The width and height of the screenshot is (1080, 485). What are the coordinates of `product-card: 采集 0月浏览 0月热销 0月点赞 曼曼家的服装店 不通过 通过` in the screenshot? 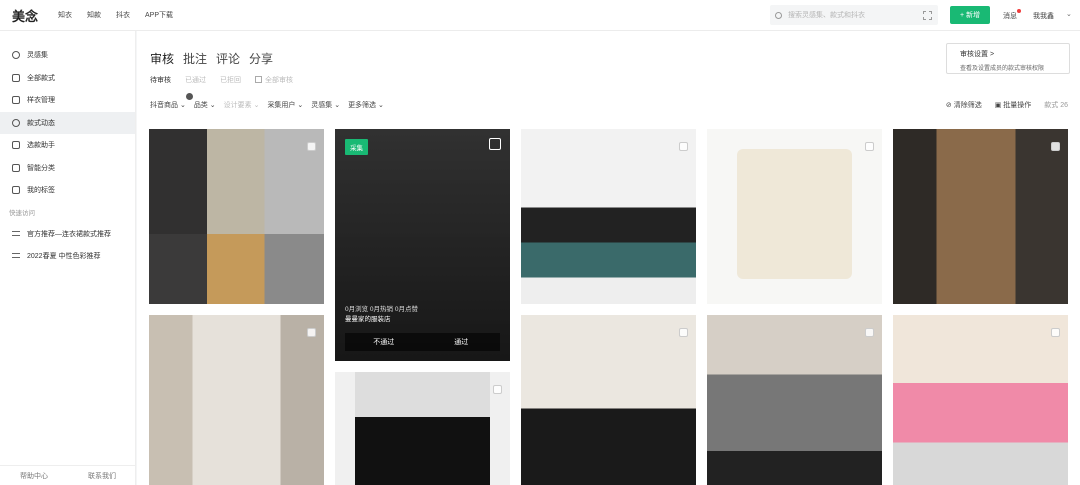 It's located at (422, 245).